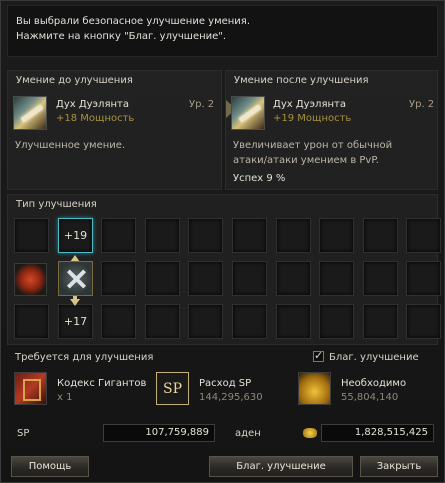  I want to click on route-slot-upper: +19, so click(75, 235).